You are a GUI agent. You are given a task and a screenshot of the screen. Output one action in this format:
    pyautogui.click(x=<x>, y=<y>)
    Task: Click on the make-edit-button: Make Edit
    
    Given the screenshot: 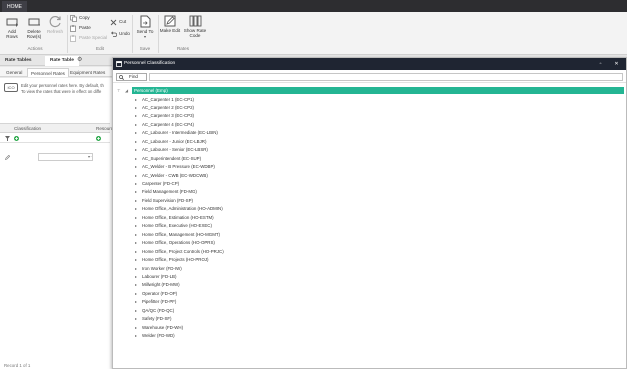 What is the action you would take?
    pyautogui.click(x=170, y=24)
    